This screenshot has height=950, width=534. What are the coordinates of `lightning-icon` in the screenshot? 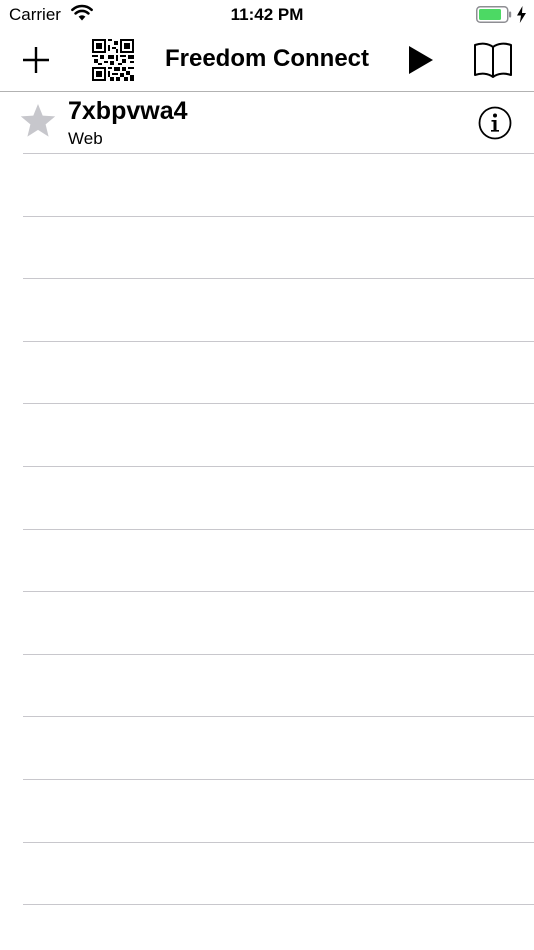 It's located at (521, 17).